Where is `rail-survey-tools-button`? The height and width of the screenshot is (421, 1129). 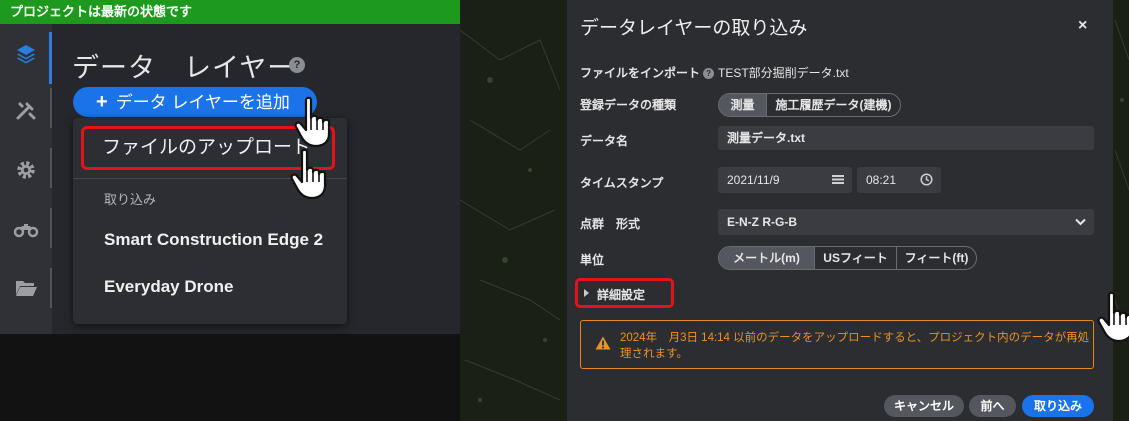 rail-survey-tools-button is located at coordinates (26, 110).